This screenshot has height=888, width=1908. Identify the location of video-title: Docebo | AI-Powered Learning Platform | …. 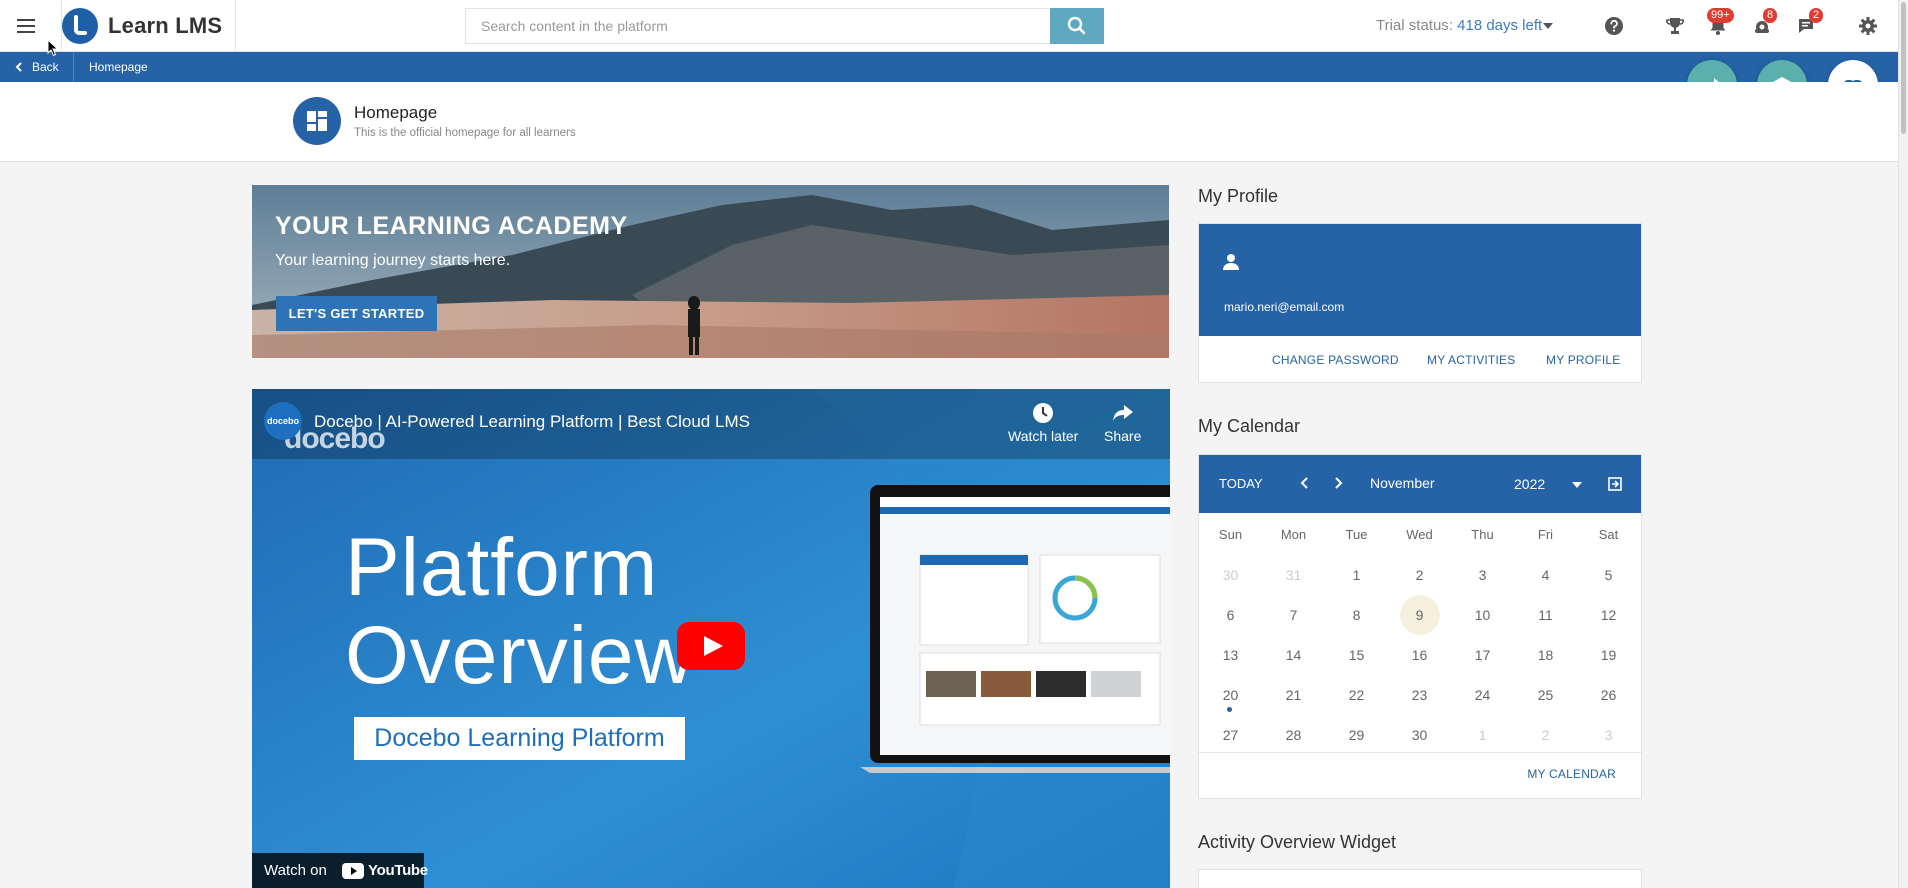
(532, 422).